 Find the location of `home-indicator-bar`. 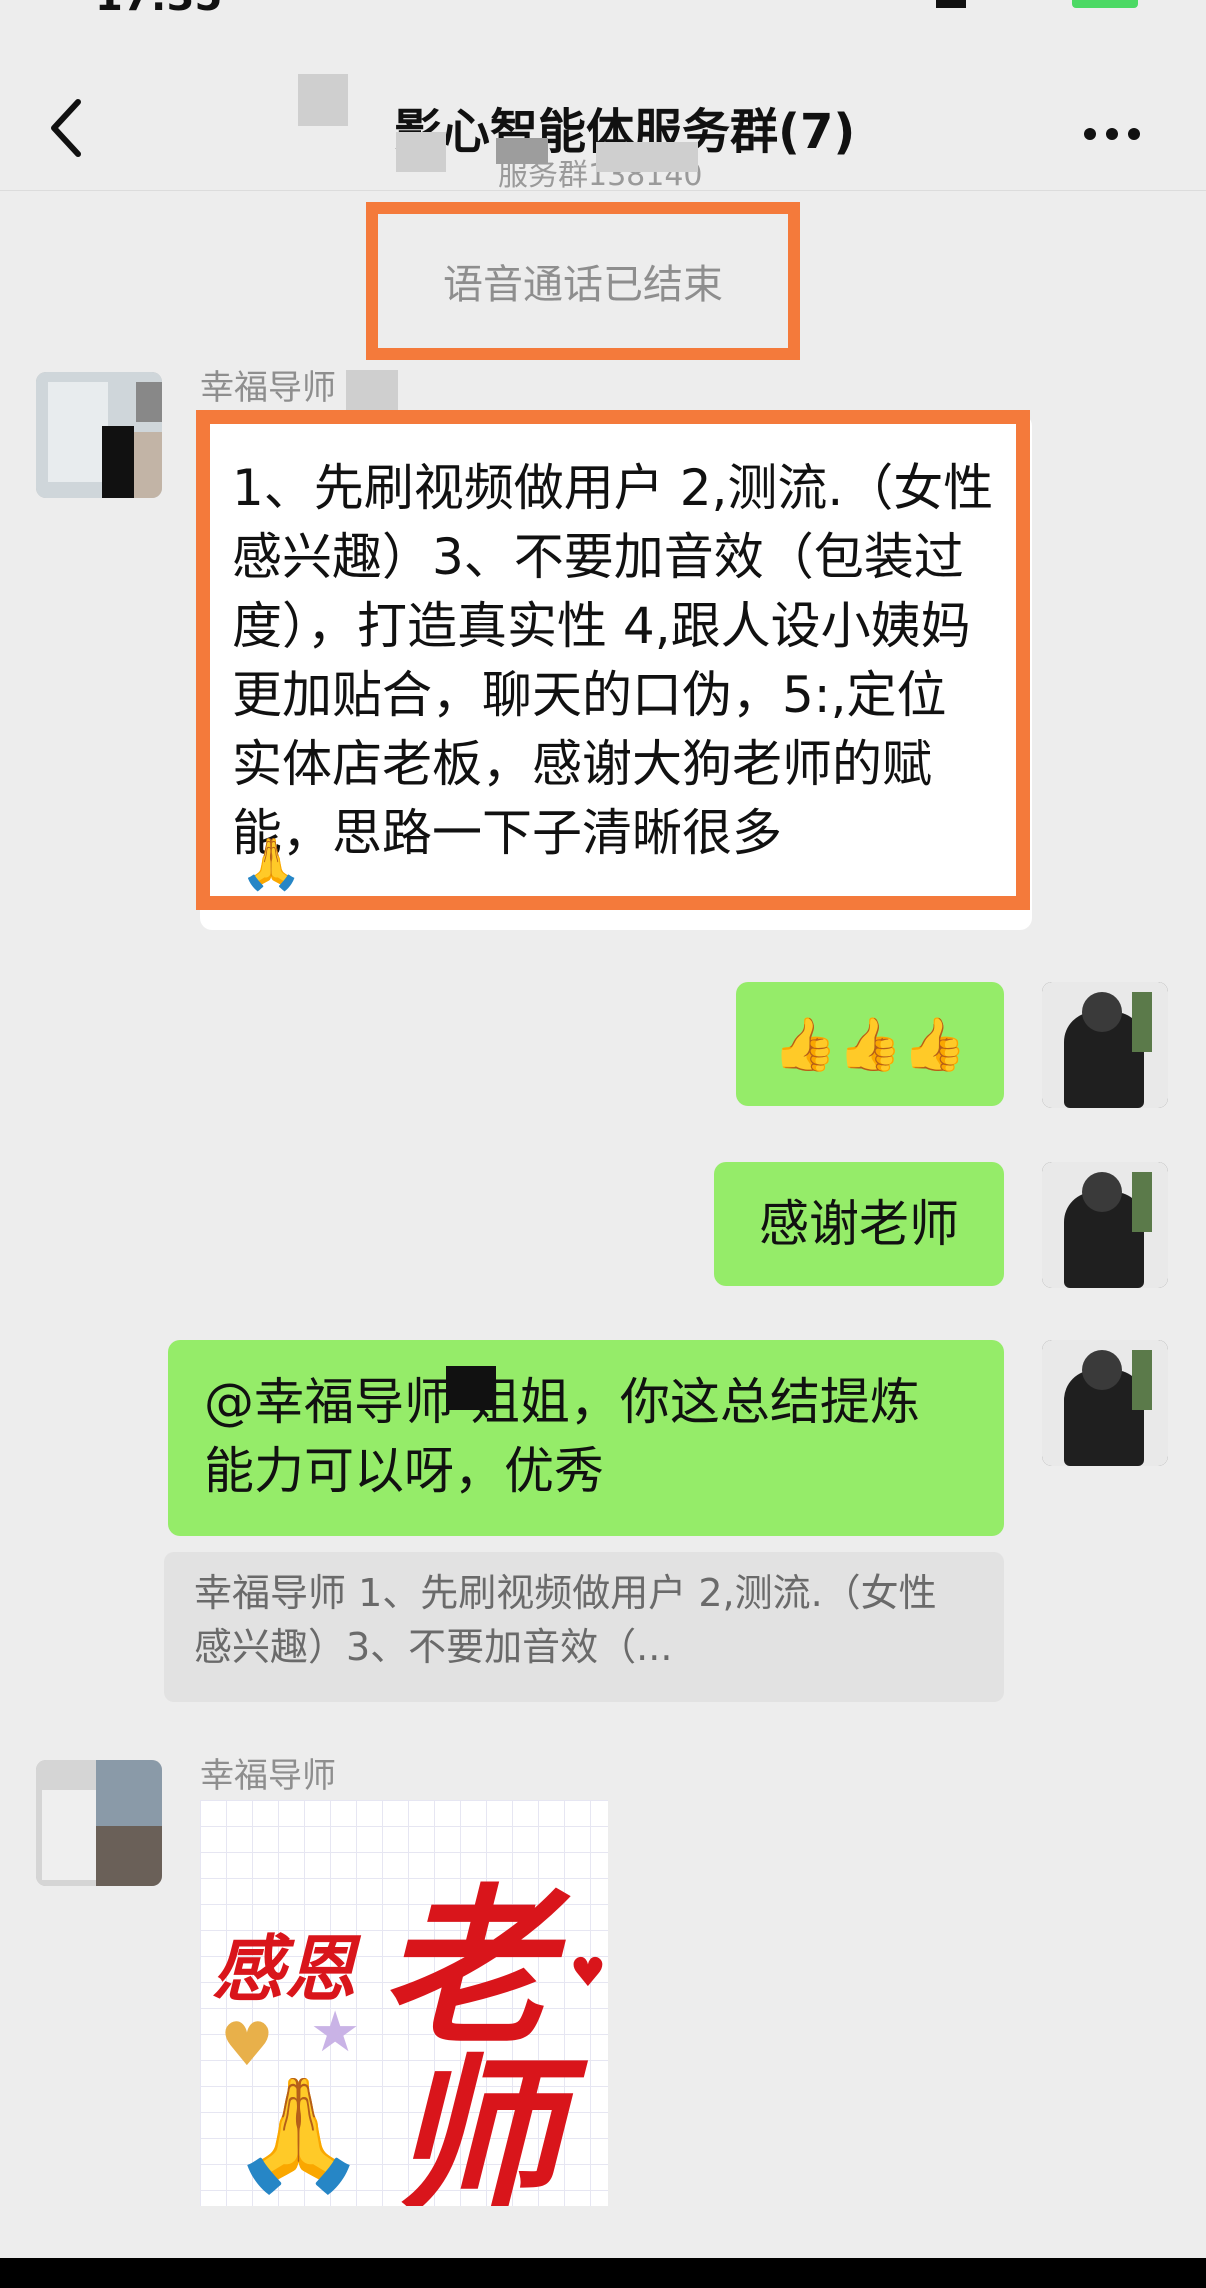

home-indicator-bar is located at coordinates (603, 2273).